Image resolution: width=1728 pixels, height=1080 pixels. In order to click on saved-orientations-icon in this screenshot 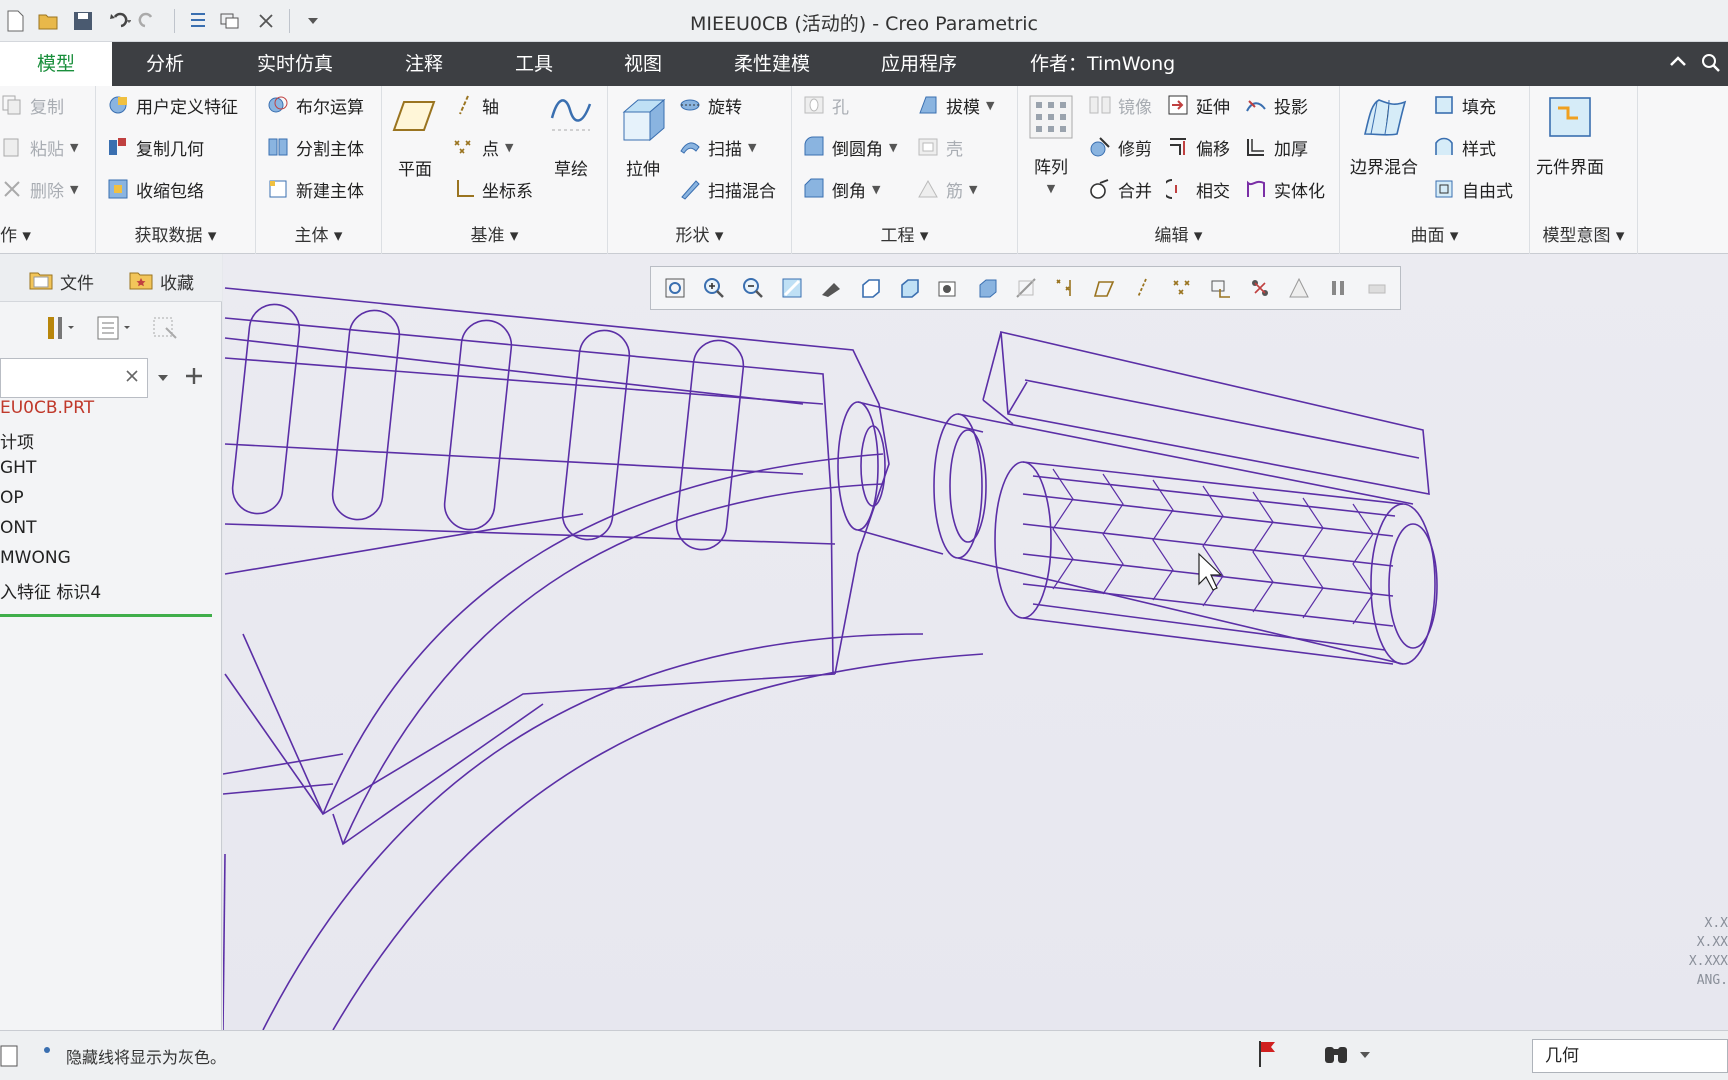, I will do `click(870, 288)`.